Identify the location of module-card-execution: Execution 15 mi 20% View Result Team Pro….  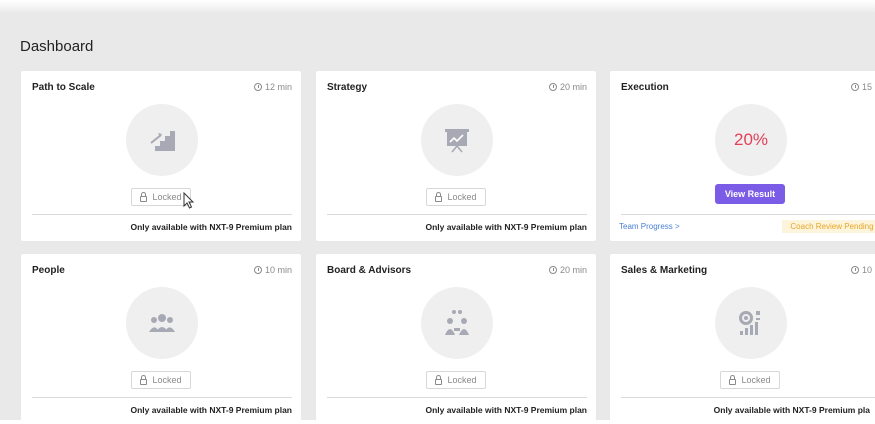
(742, 156).